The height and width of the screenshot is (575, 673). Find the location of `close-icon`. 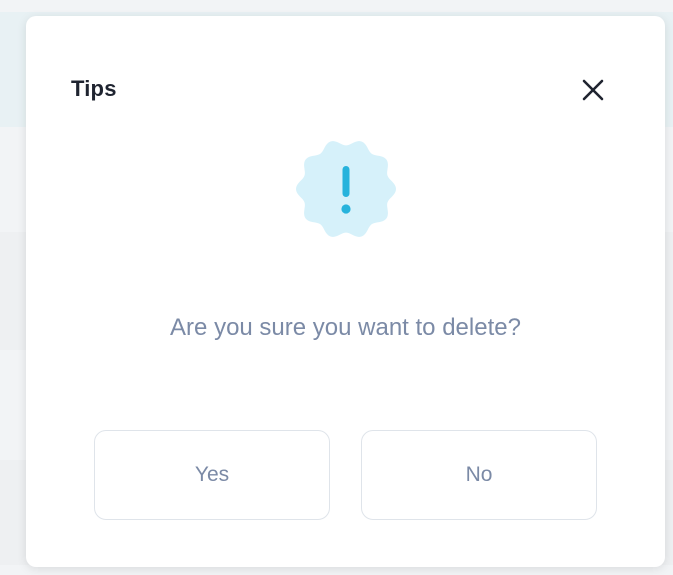

close-icon is located at coordinates (593, 90).